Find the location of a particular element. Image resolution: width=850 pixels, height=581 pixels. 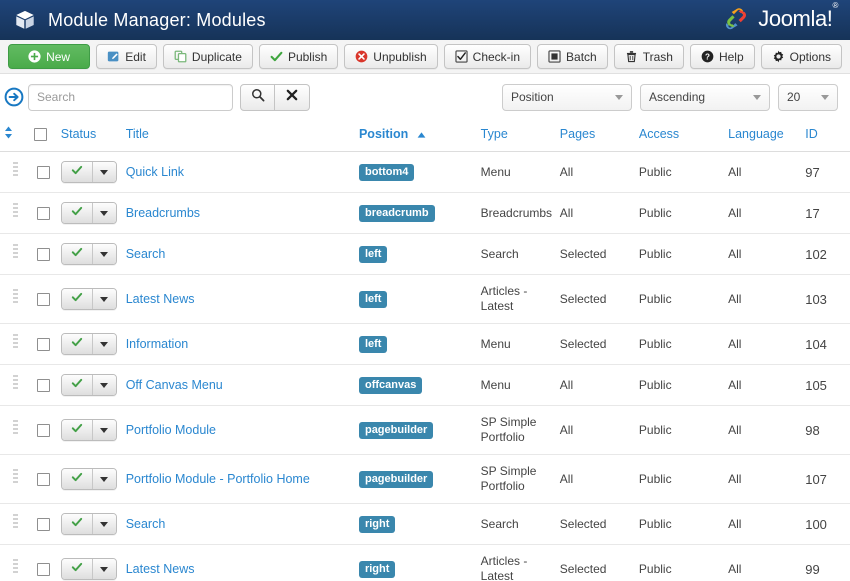

module-title-link: Breadcrumbs is located at coordinates (163, 213).